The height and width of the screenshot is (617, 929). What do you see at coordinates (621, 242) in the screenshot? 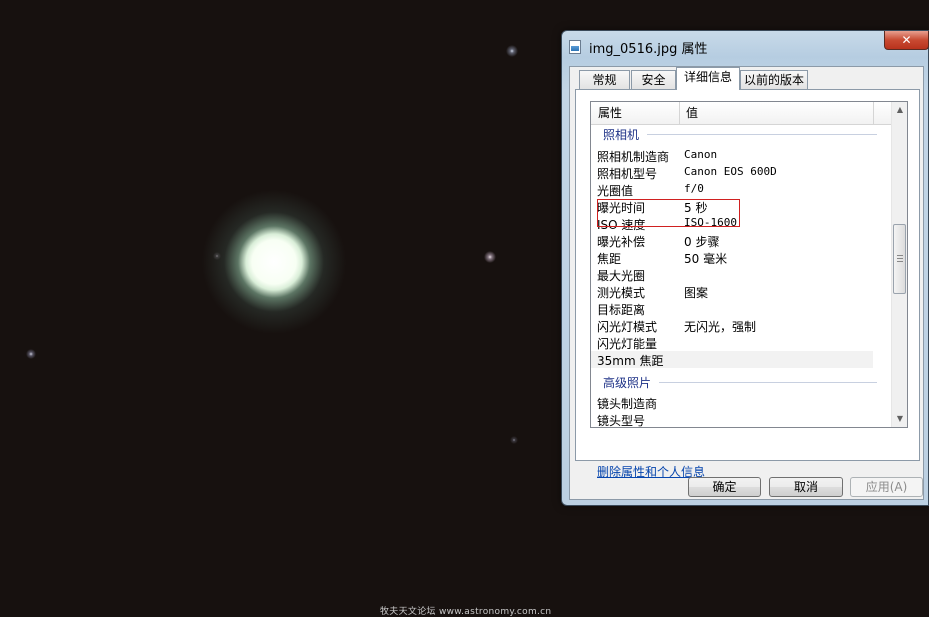
I see `property-name: 曝光补偿` at bounding box center [621, 242].